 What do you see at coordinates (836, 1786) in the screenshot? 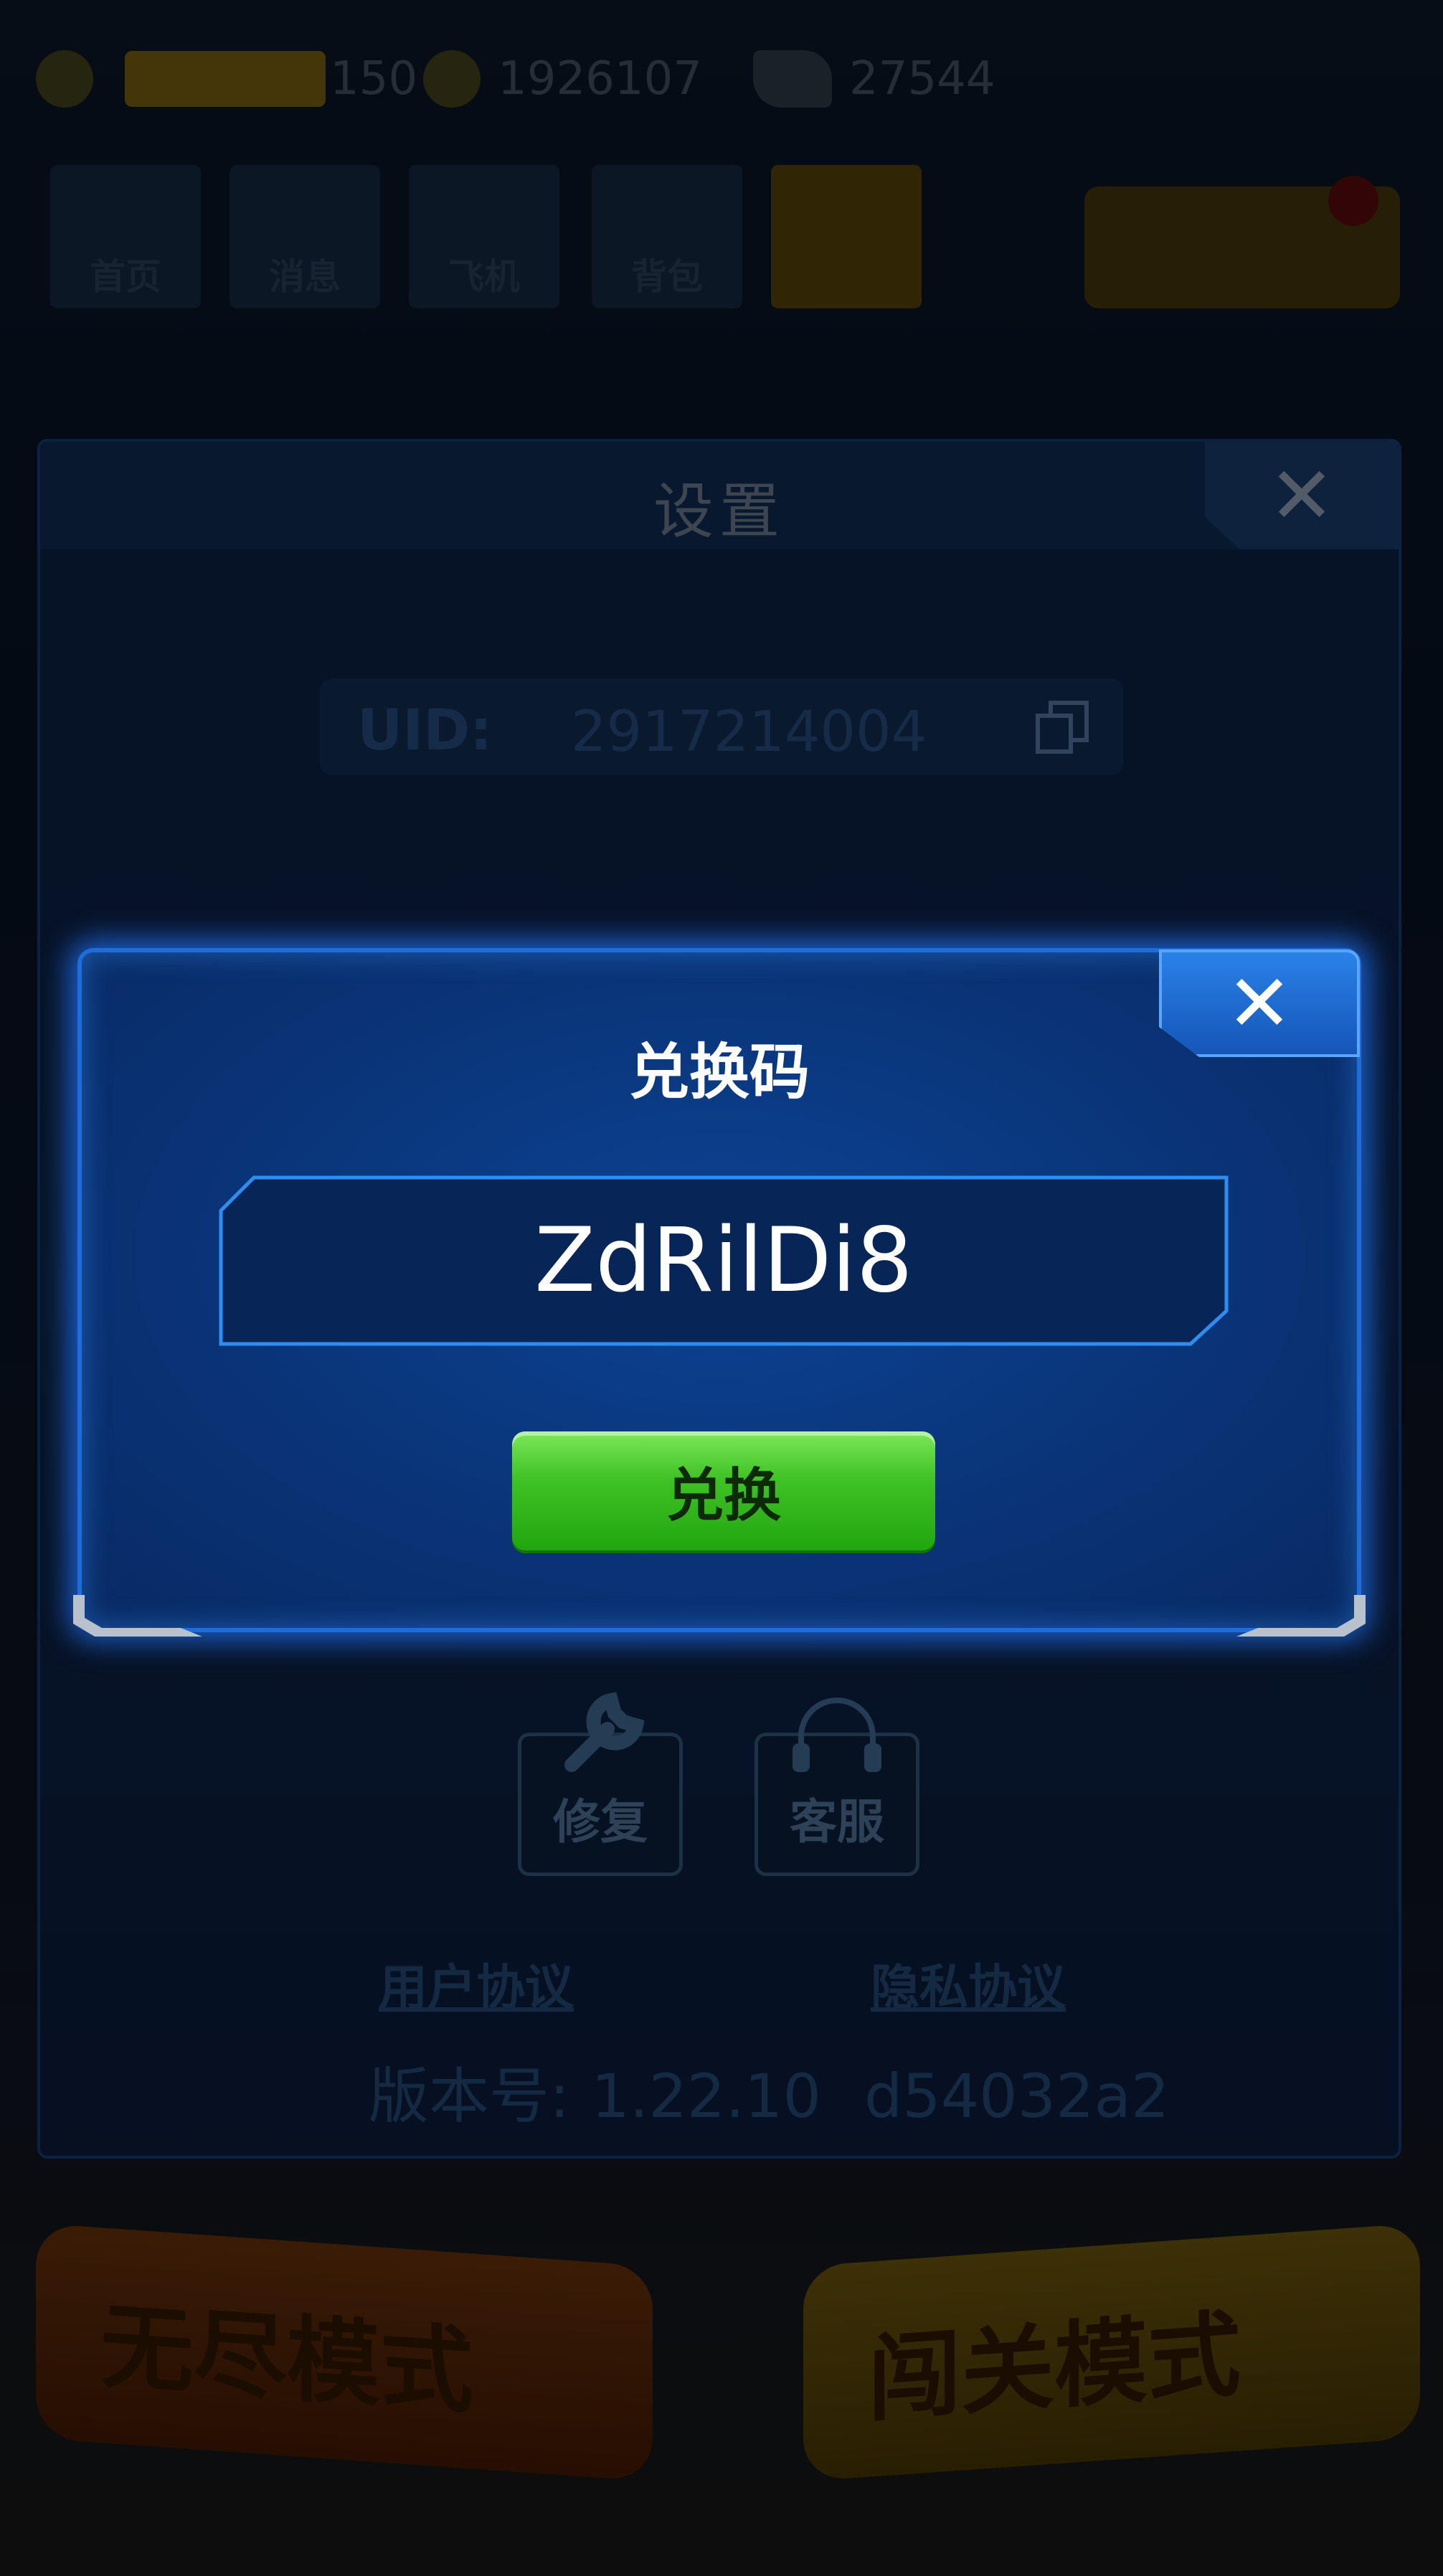
I see `customer-service-button: 客服` at bounding box center [836, 1786].